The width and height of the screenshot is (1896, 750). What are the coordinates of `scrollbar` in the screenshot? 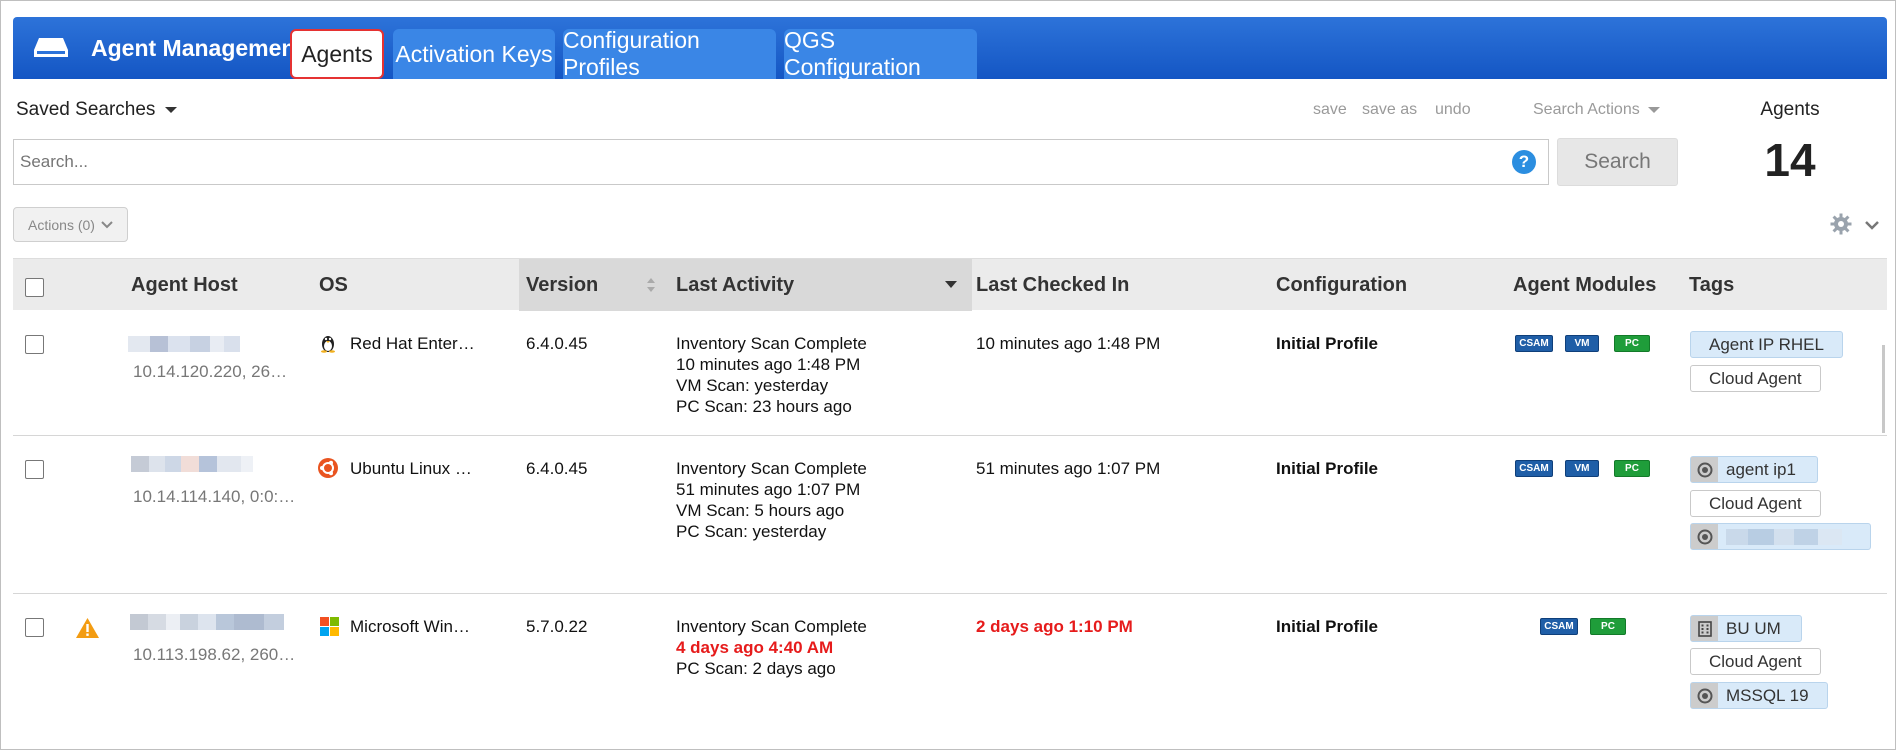 It's located at (1883, 389).